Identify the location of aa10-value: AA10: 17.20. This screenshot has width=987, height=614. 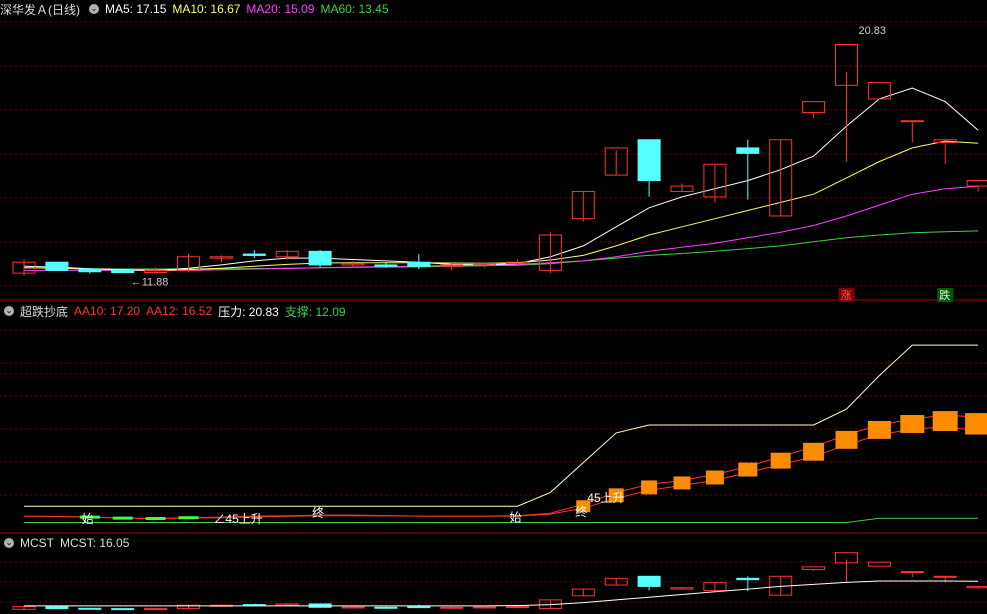
(107, 311).